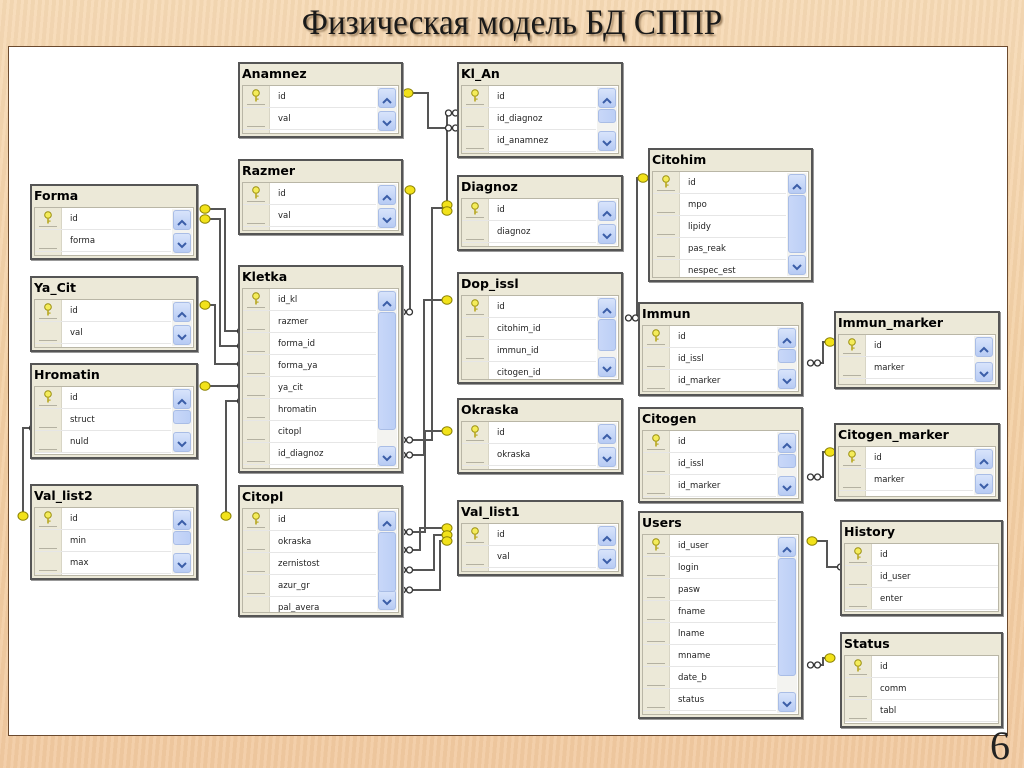 Image resolution: width=1024 pixels, height=768 pixels. What do you see at coordinates (309, 466) in the screenshot?
I see `field-row: dop_issl` at bounding box center [309, 466].